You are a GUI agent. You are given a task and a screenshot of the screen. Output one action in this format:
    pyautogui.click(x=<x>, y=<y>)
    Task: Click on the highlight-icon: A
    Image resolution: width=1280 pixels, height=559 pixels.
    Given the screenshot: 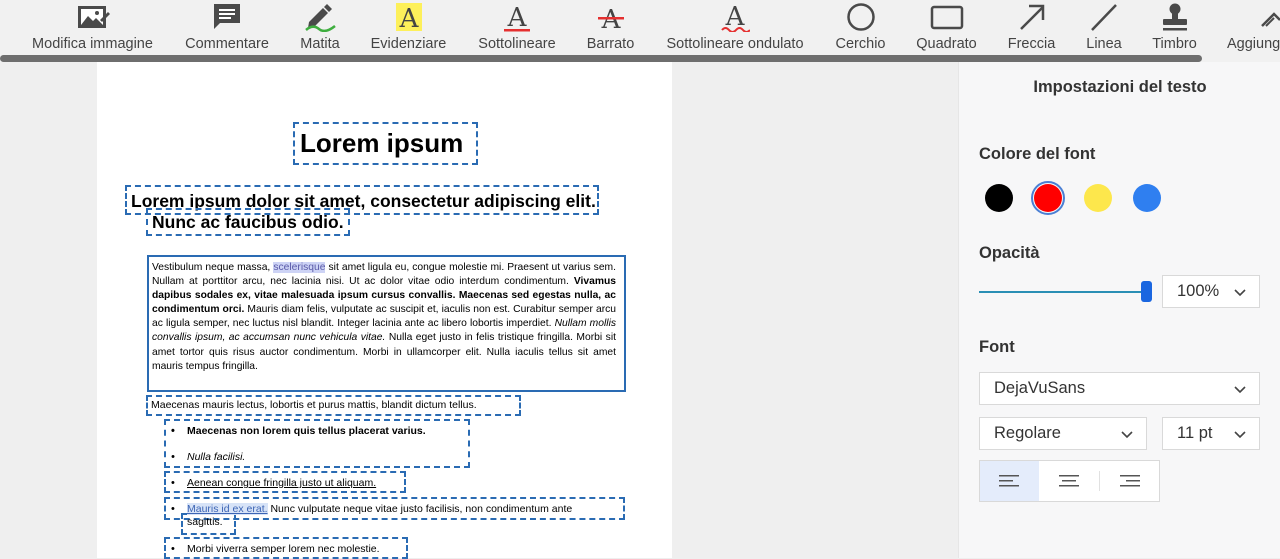 What is the action you would take?
    pyautogui.click(x=409, y=16)
    